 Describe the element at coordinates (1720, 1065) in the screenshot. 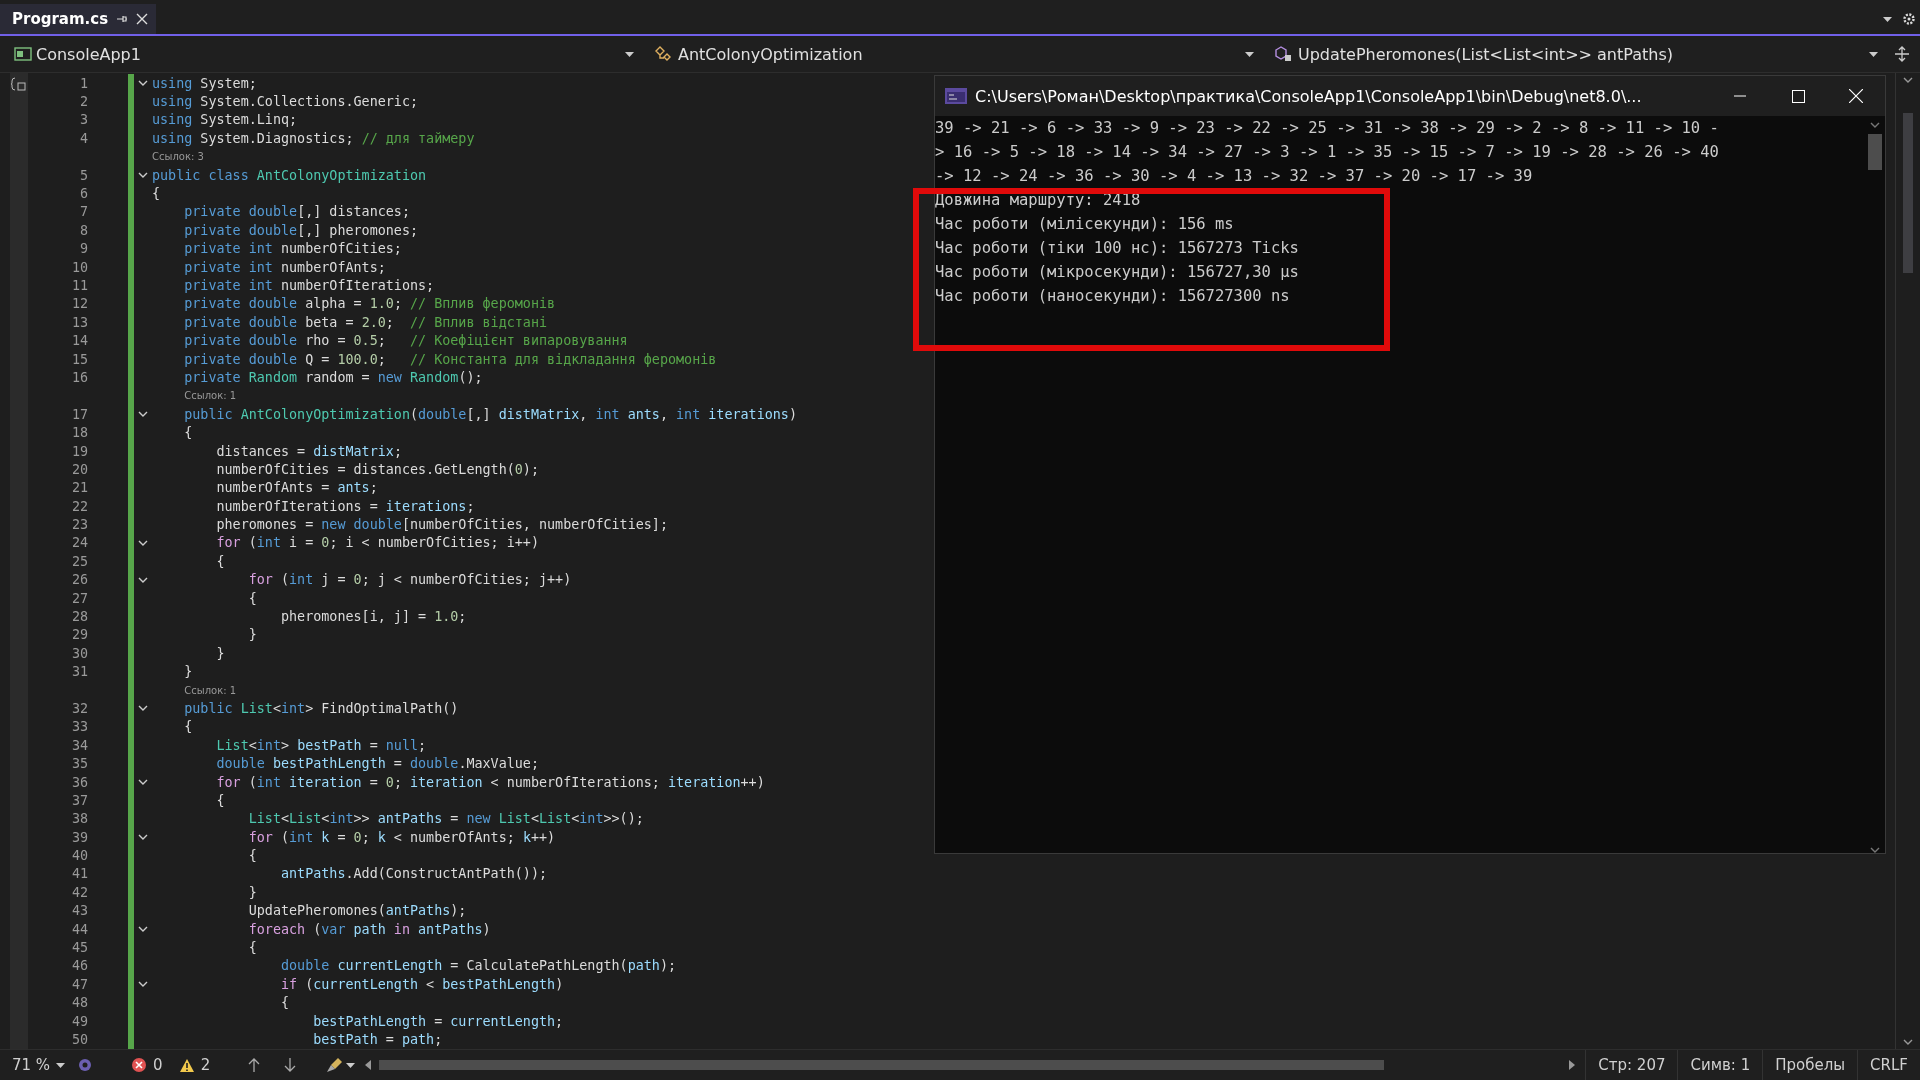

I see `column-indicator: Симв: 1` at that location.